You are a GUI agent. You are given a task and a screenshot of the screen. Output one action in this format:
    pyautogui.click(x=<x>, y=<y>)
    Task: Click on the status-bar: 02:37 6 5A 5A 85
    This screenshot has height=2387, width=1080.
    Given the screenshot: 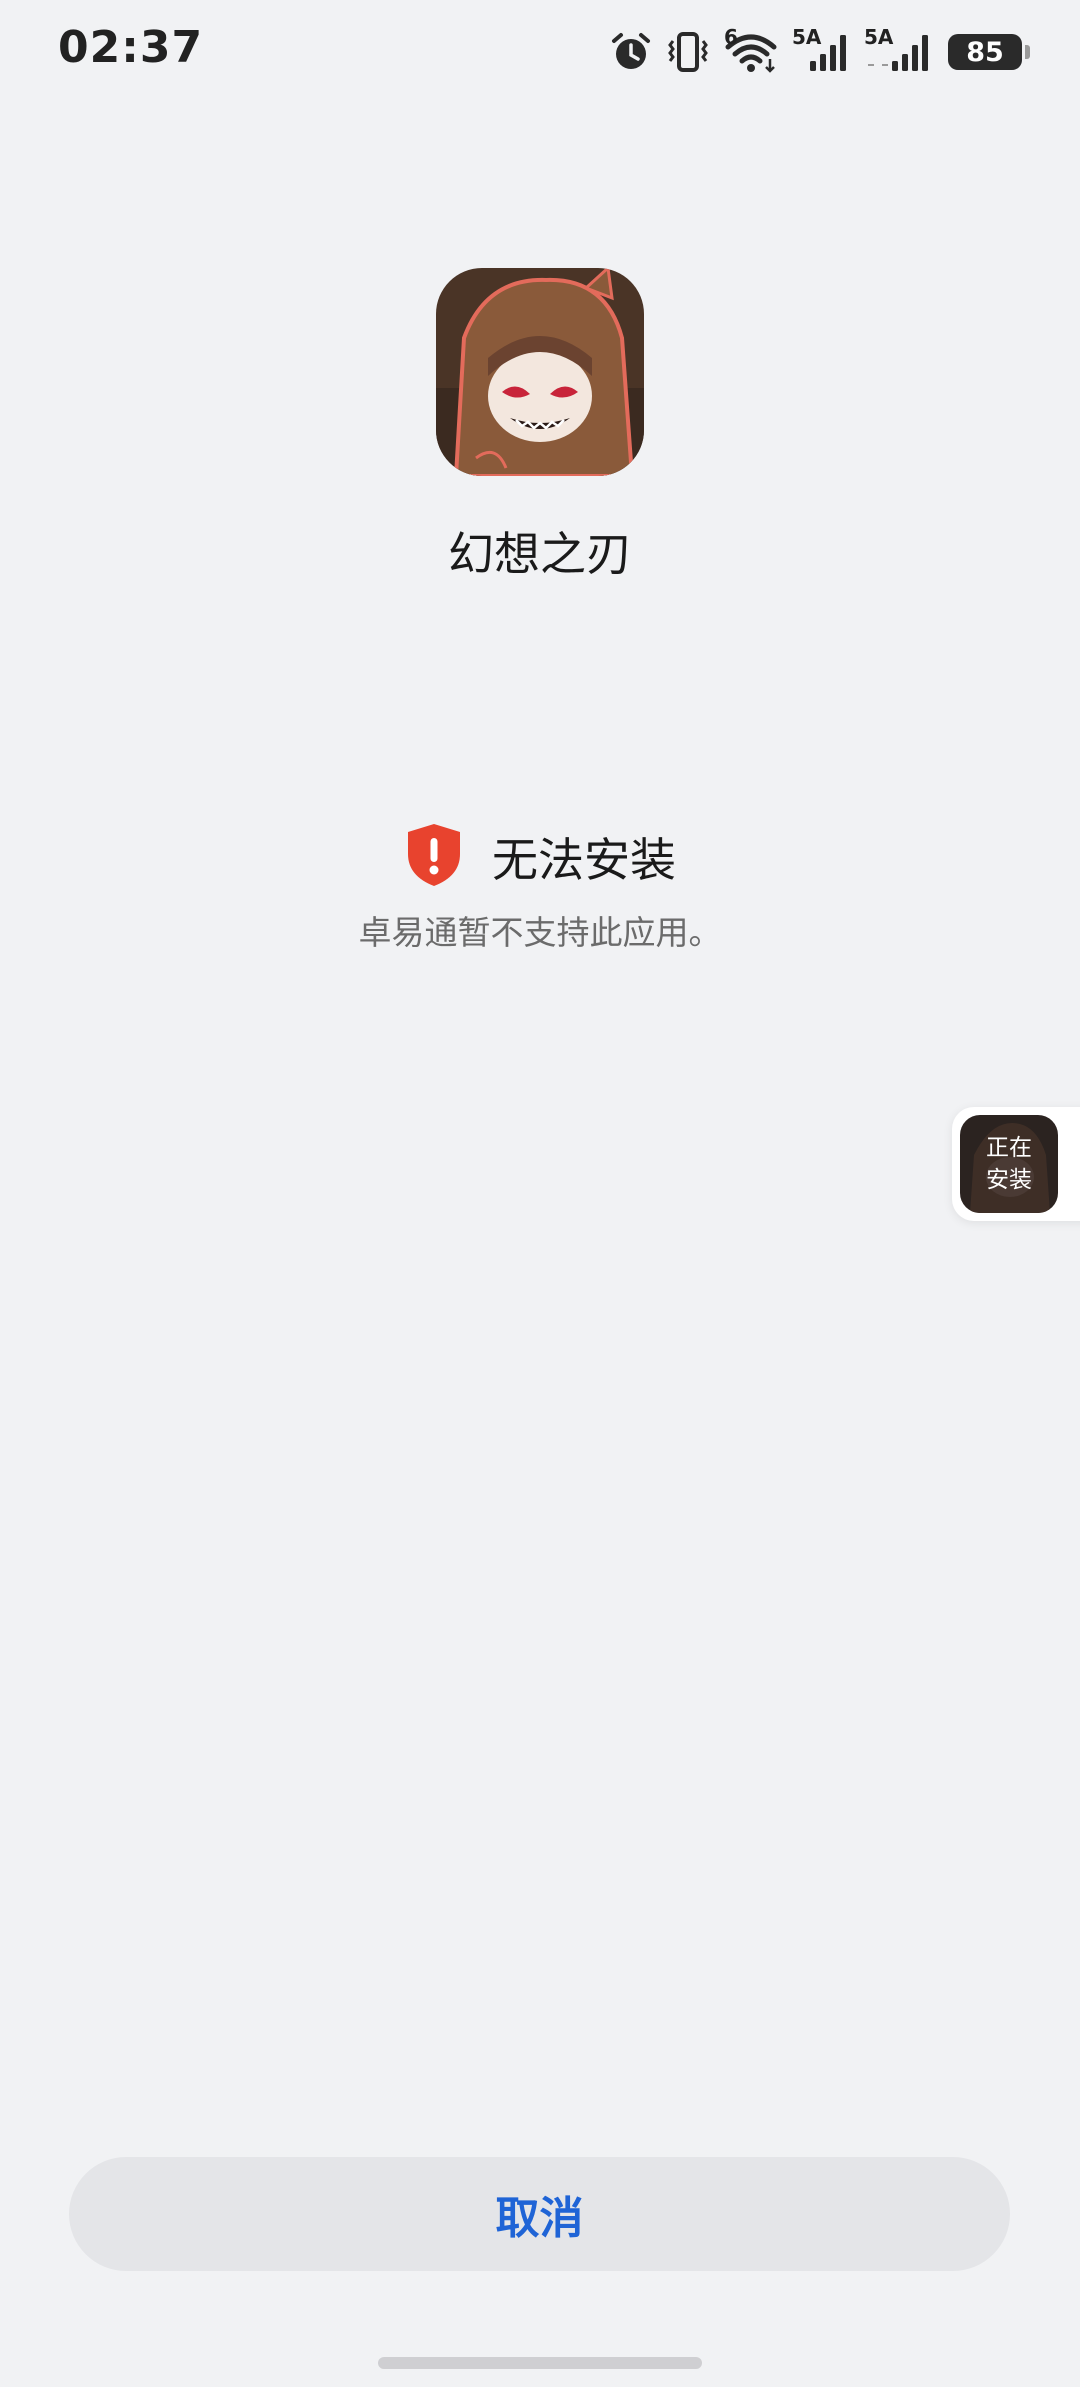 What is the action you would take?
    pyautogui.click(x=540, y=52)
    